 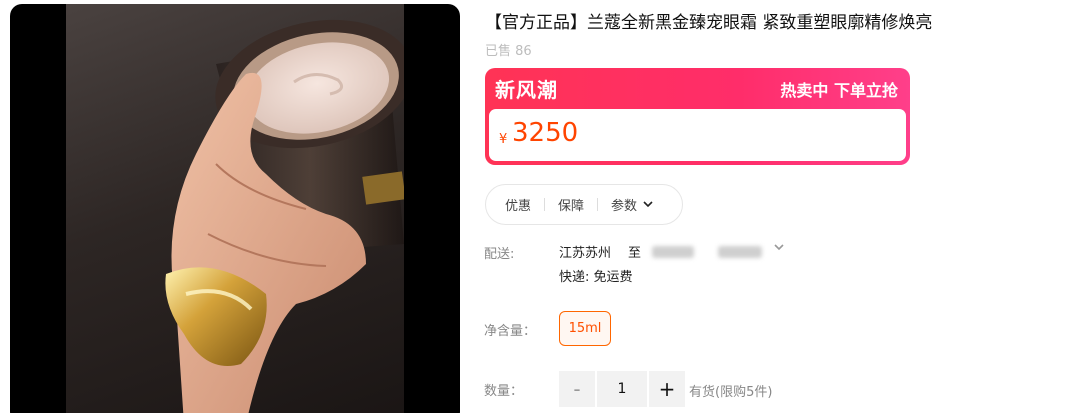 I want to click on tab-discount: 优惠, so click(x=518, y=204).